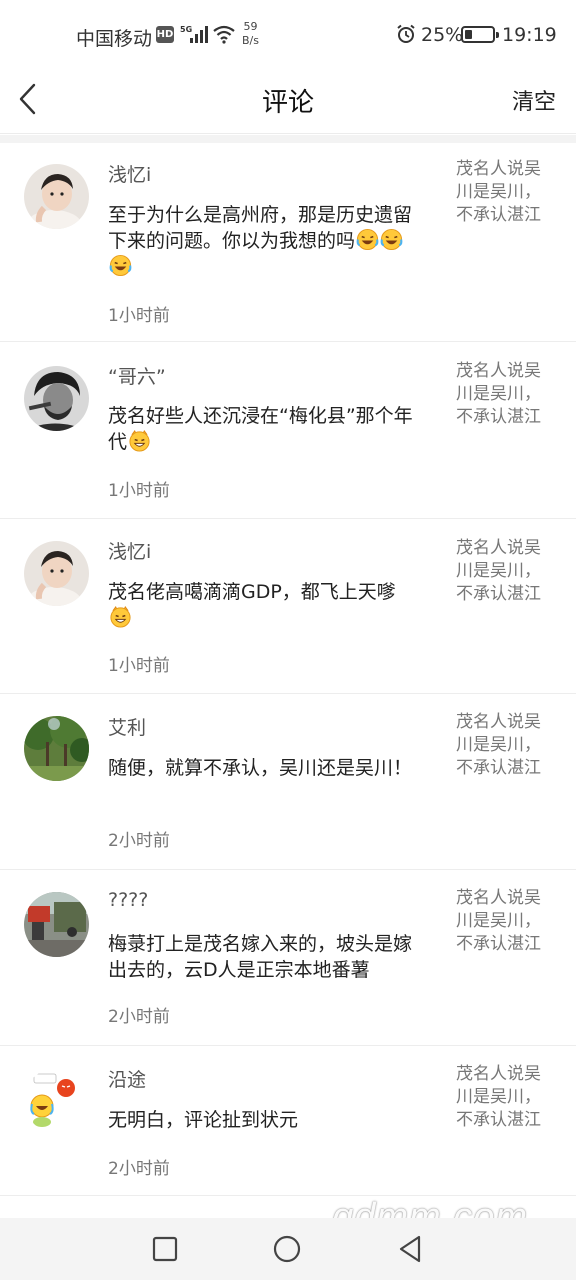 The height and width of the screenshot is (1280, 576). Describe the element at coordinates (288, 782) in the screenshot. I see `comment-item: 艾利 随便，就算不承认，吴川还是吴川！ 2小时前 茂名人说吴川是吴川，不承认湛江` at that location.